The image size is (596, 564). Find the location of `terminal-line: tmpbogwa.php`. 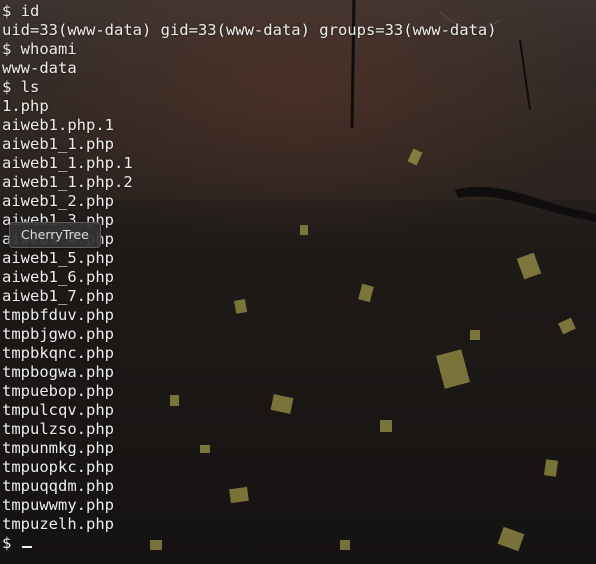

terminal-line: tmpbogwa.php is located at coordinates (58, 372).